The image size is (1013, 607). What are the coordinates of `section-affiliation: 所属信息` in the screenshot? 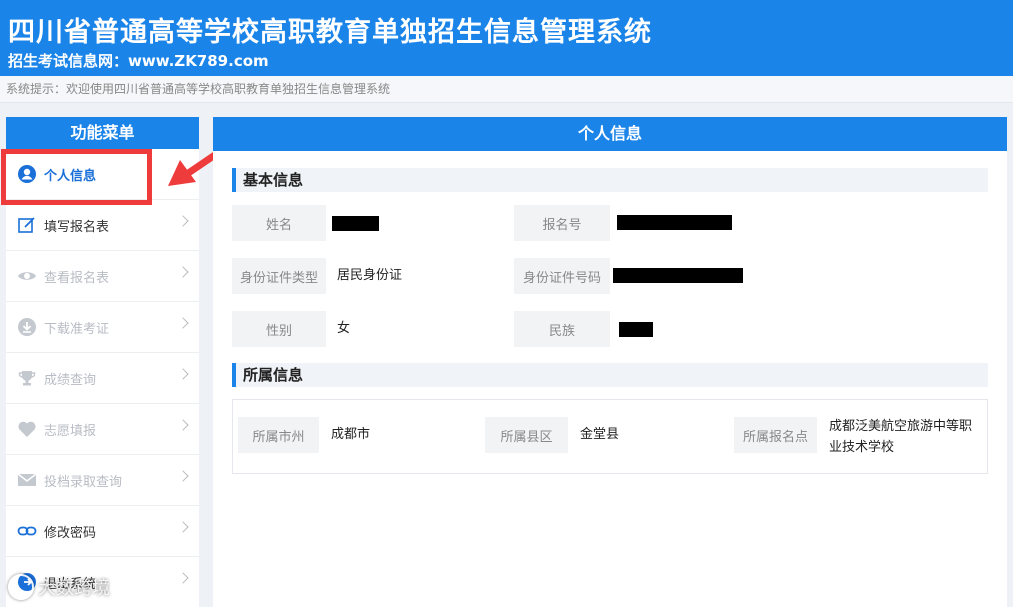 It's located at (610, 375).